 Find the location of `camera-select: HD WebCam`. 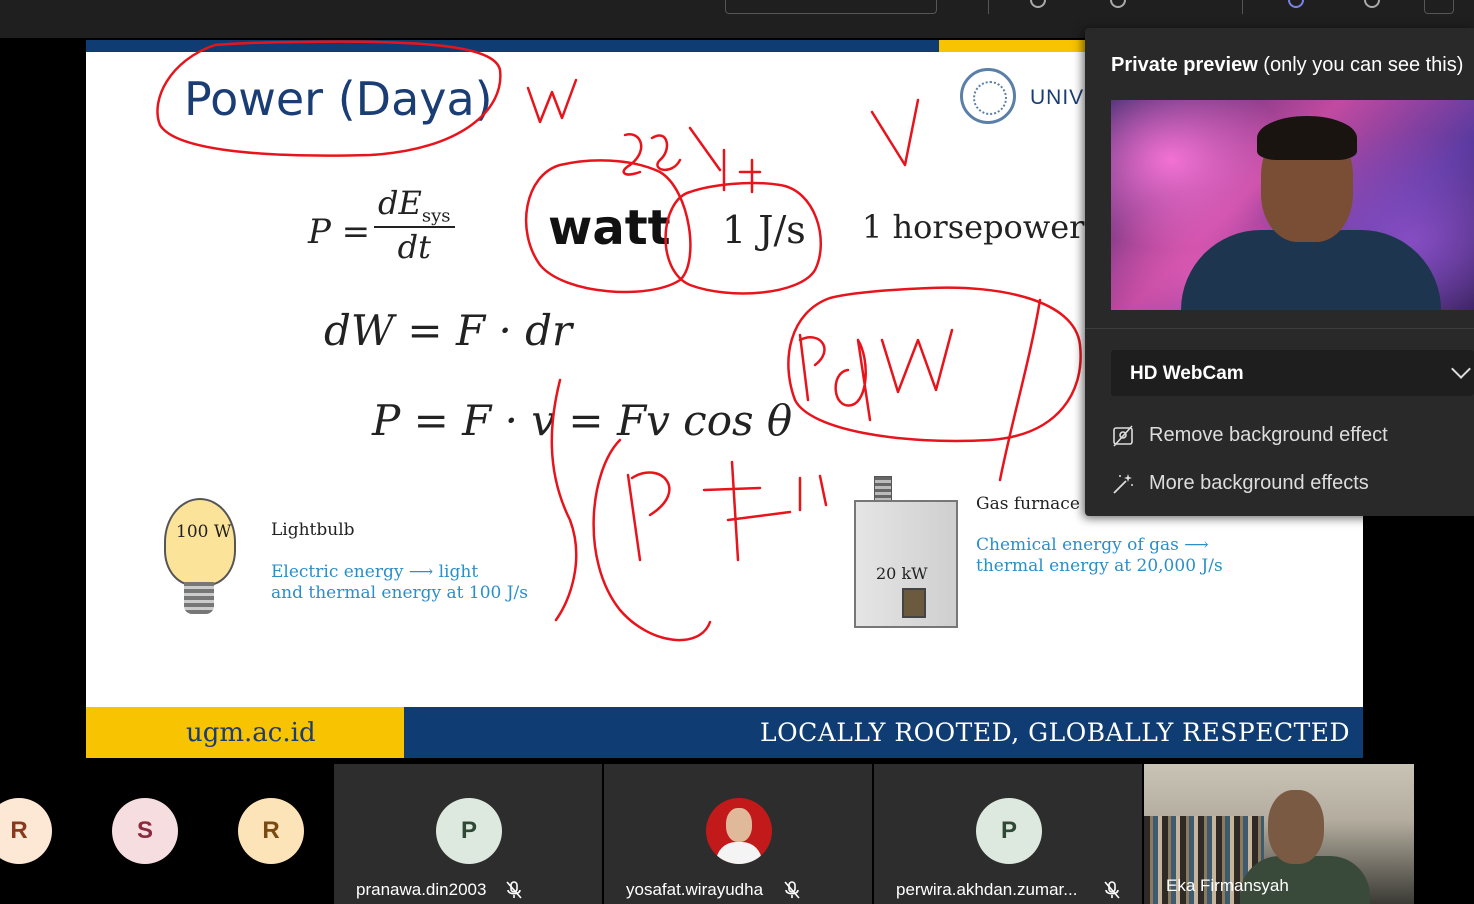

camera-select: HD WebCam is located at coordinates (1292, 373).